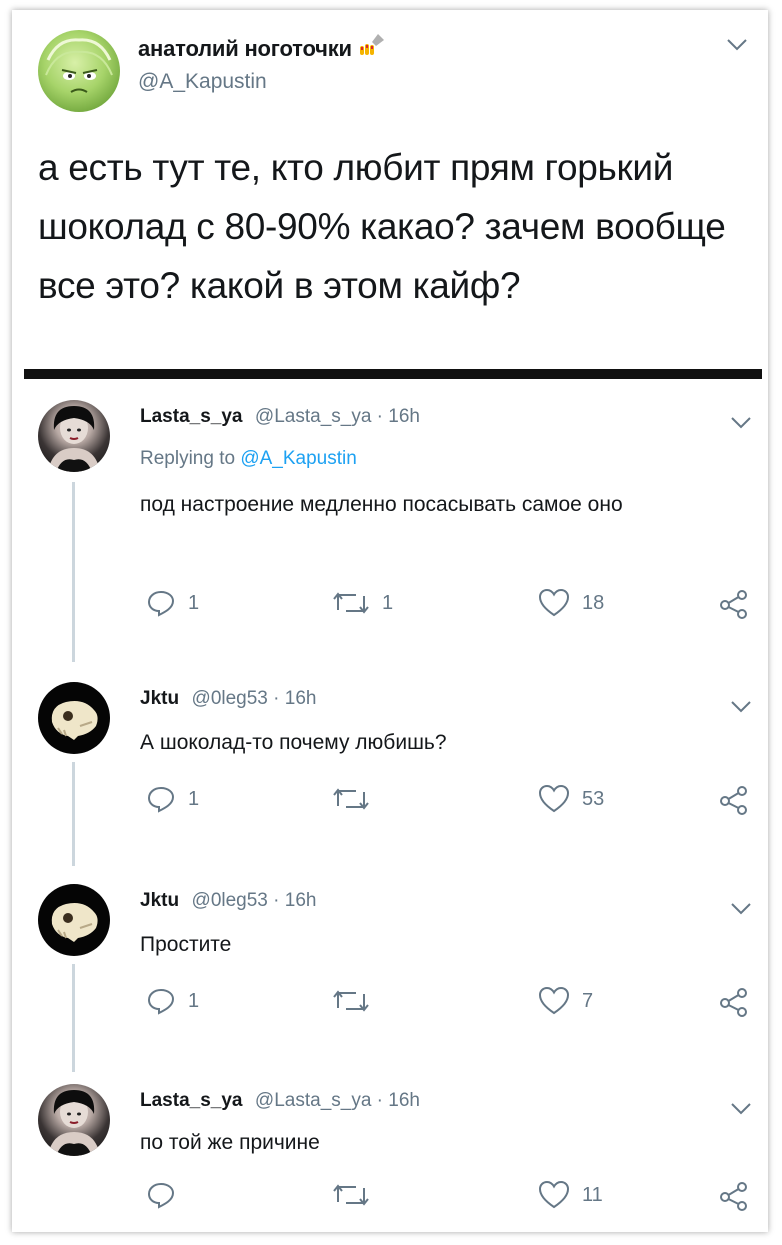  I want to click on like-count: 7, so click(588, 1000).